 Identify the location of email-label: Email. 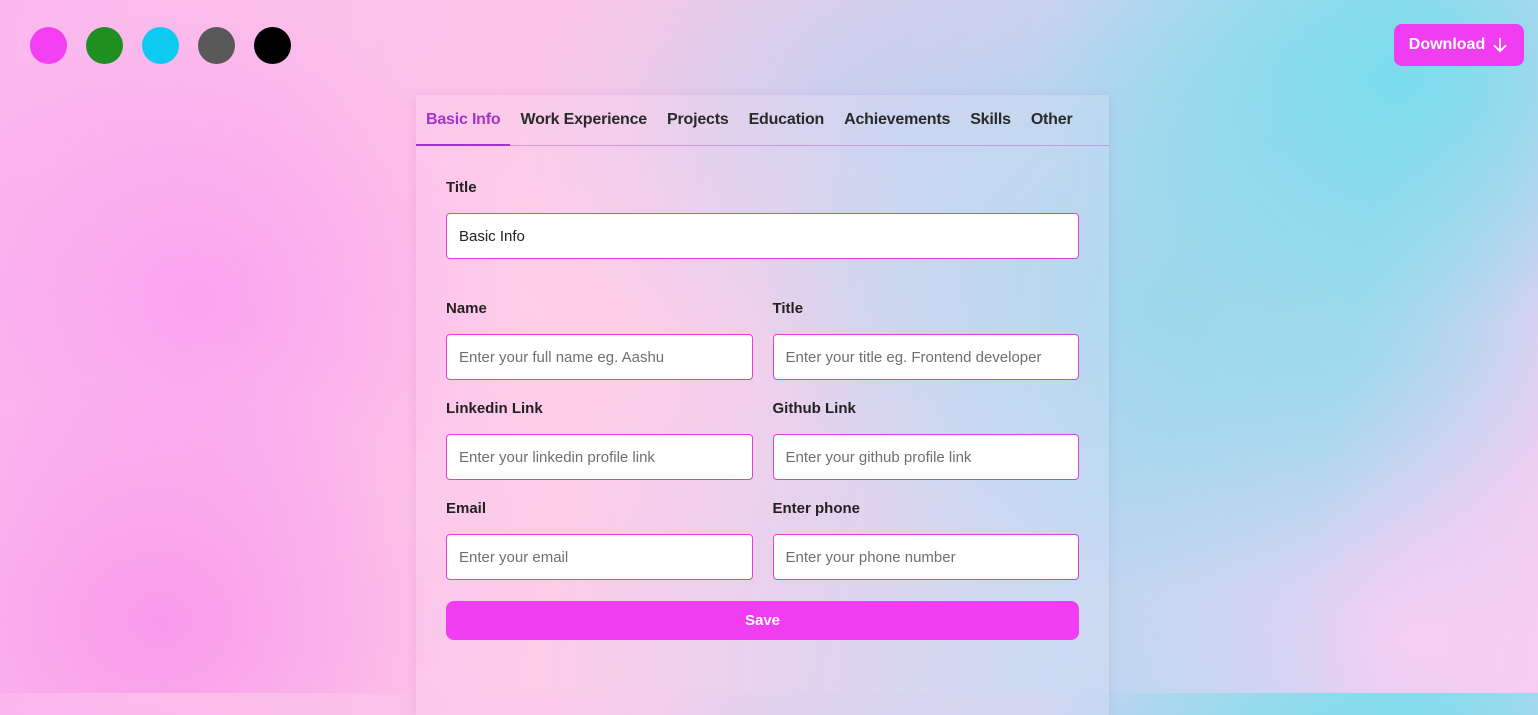
(466, 508).